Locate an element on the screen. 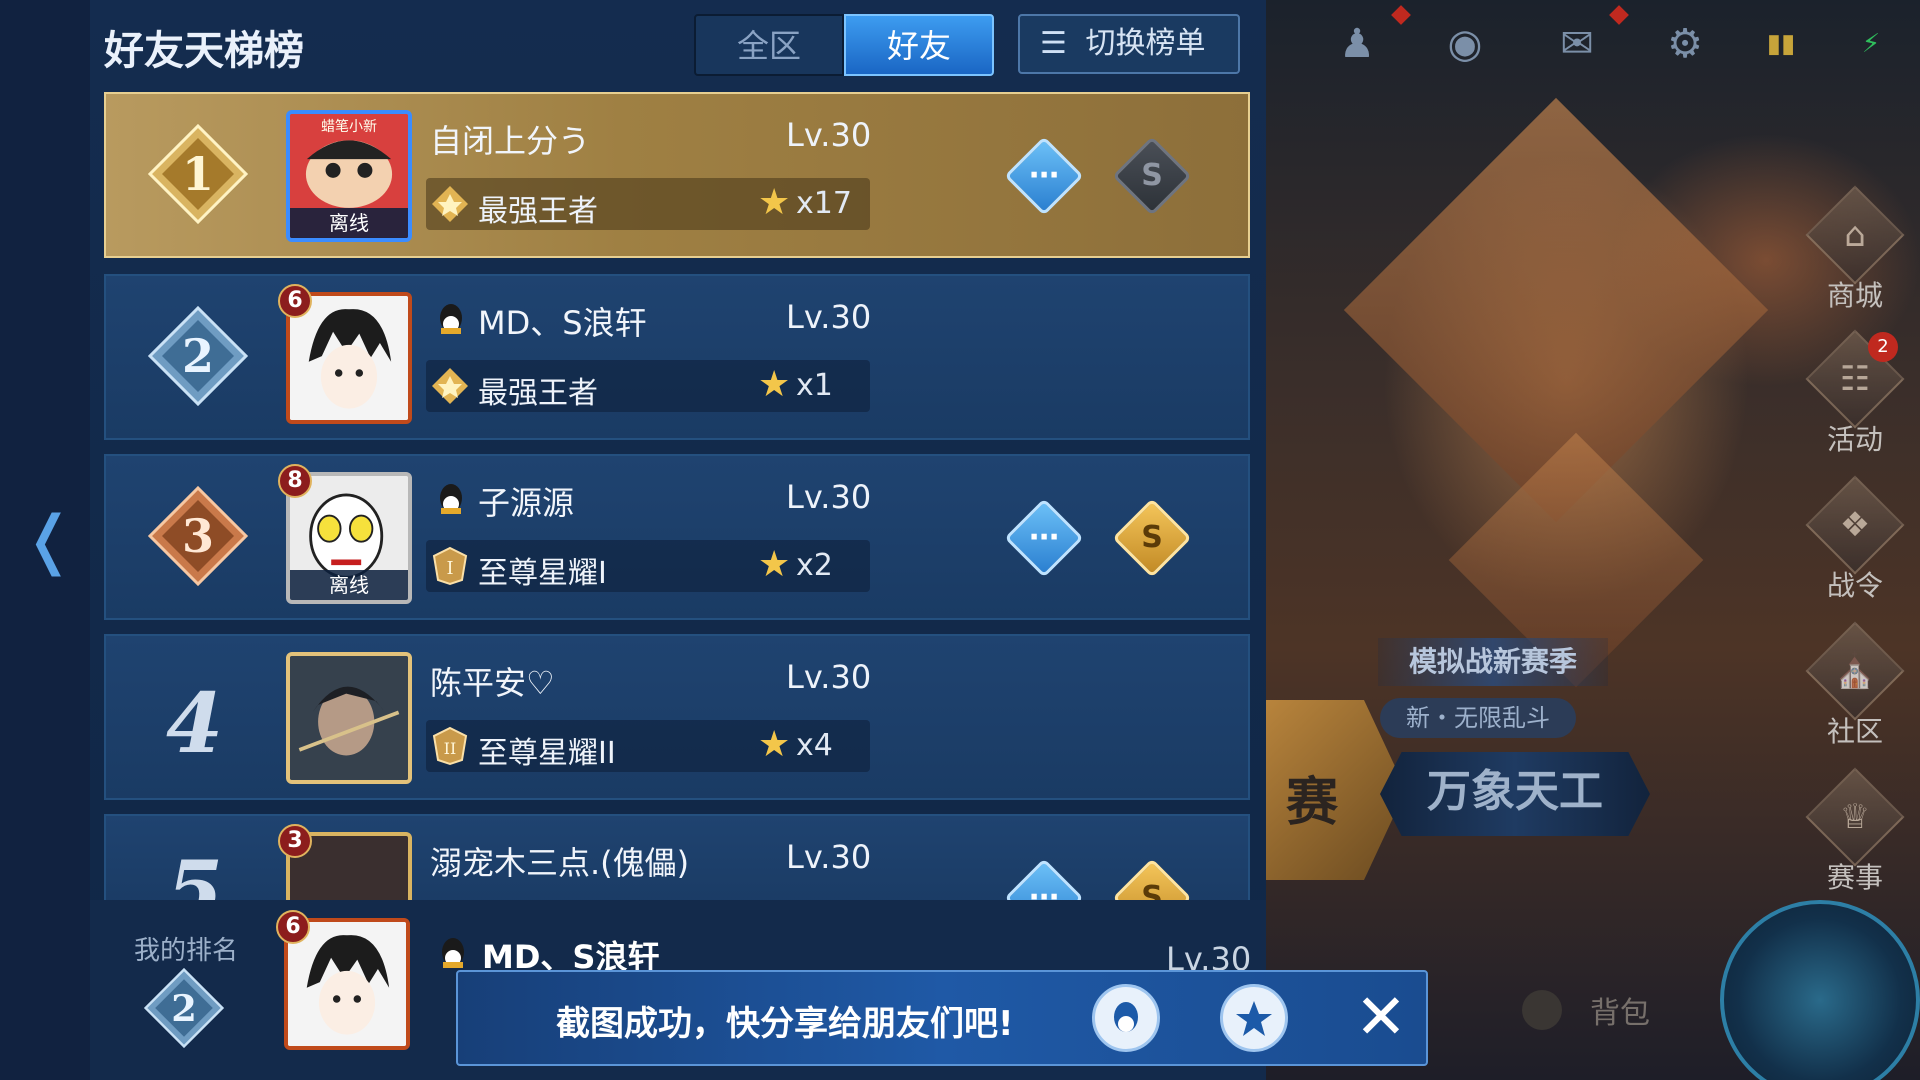 This screenshot has height=1080, width=1920. player-name: 子源源 is located at coordinates (526, 503).